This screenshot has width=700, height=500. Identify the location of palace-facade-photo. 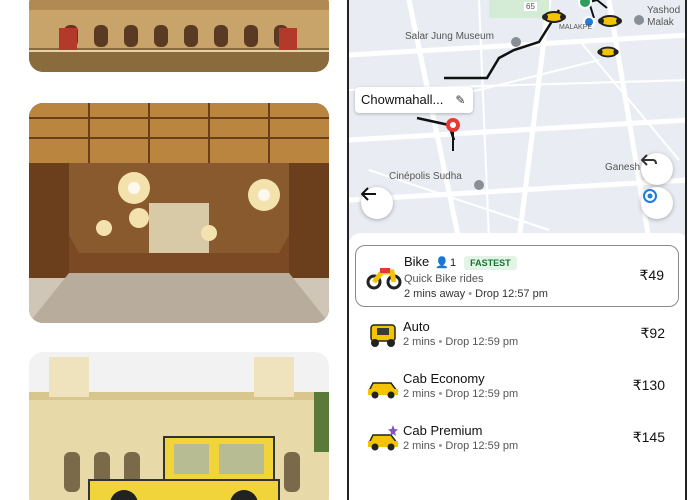
(179, 36).